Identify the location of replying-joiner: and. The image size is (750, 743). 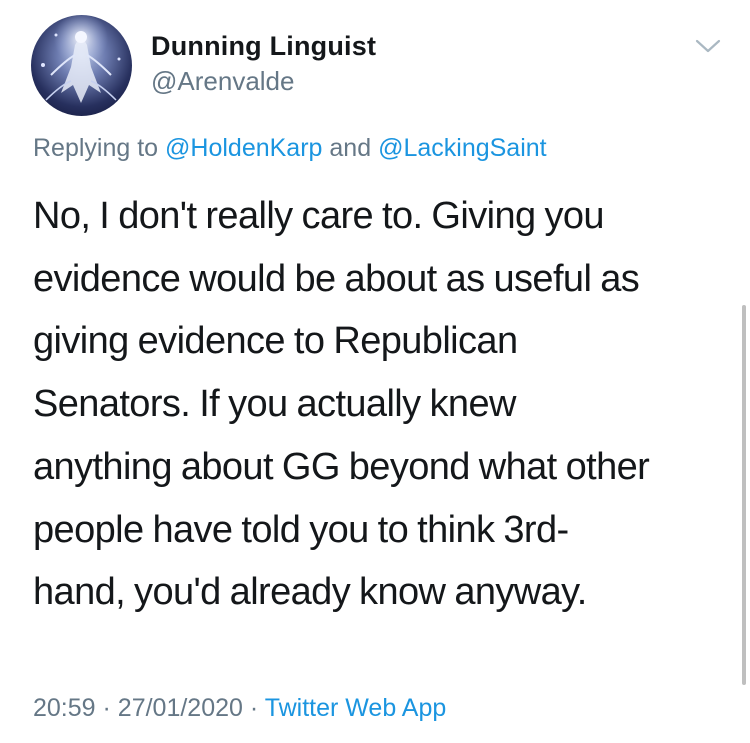
(350, 148).